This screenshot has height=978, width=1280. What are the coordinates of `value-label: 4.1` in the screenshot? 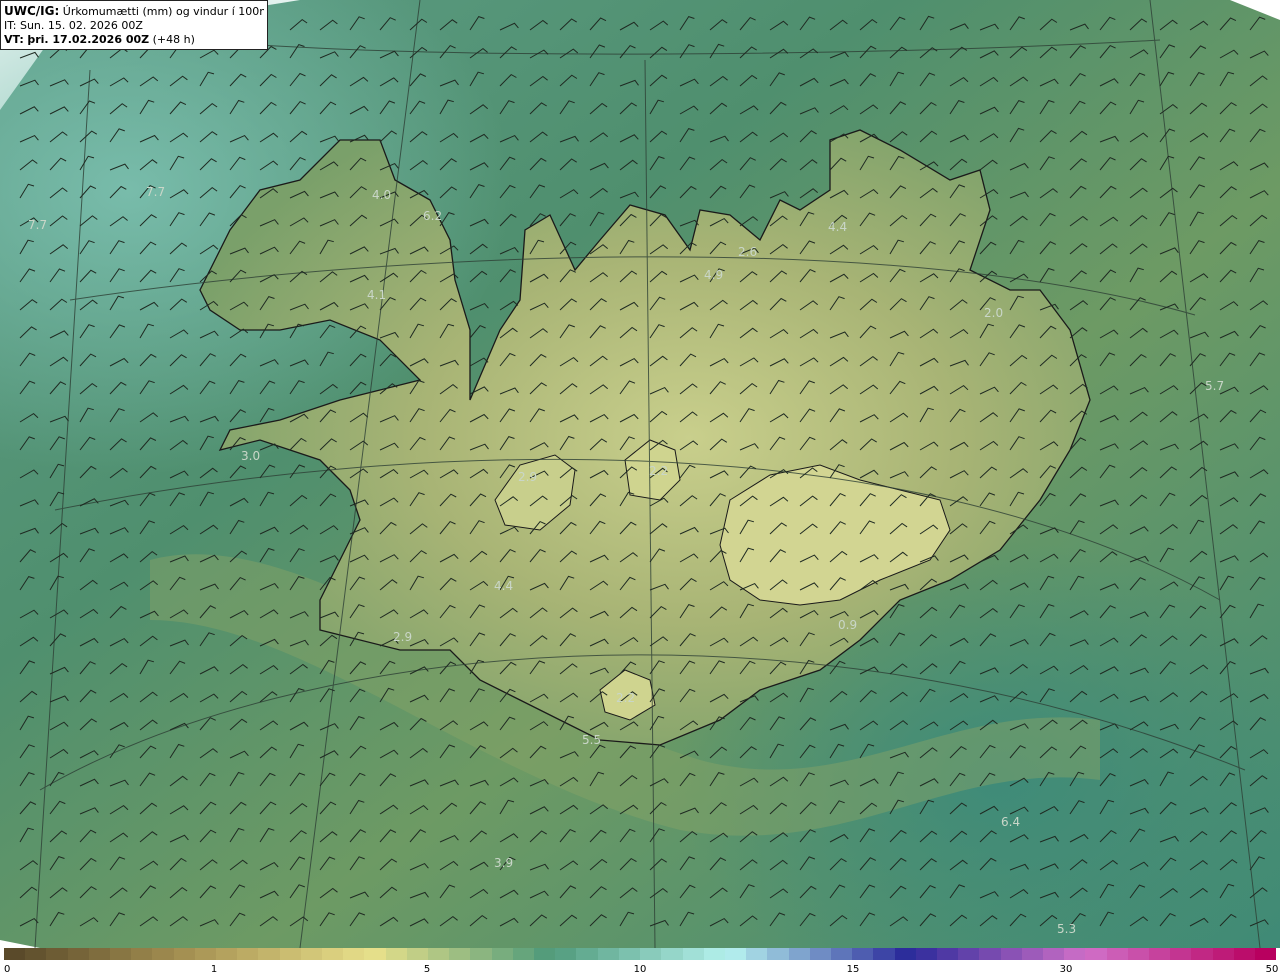 It's located at (376, 295).